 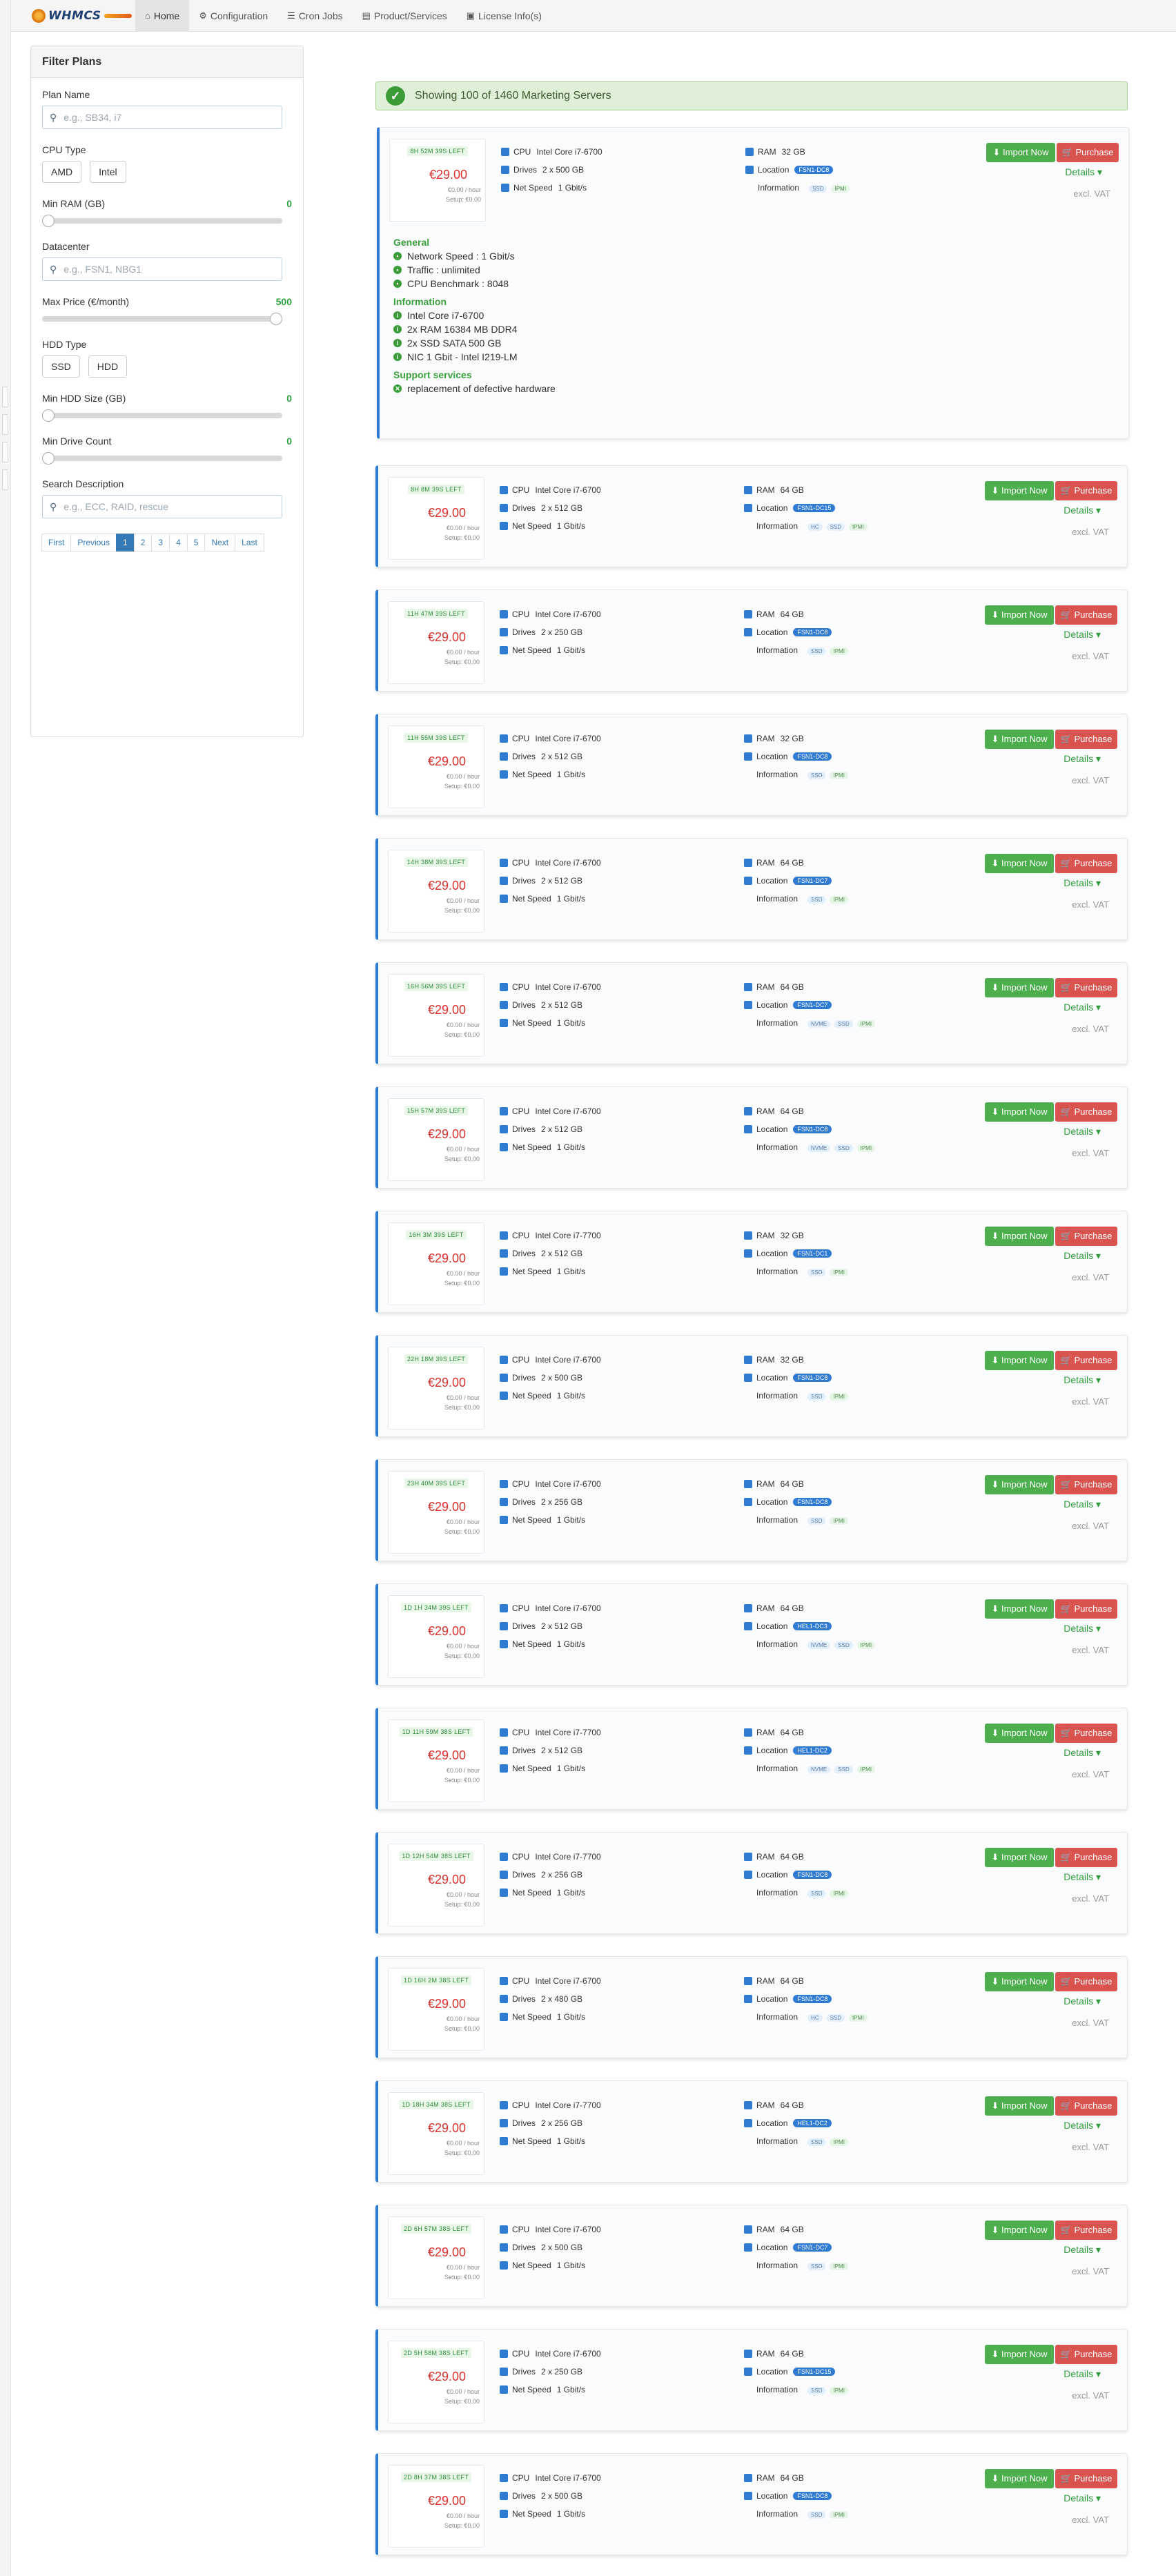 I want to click on ram-spec: RAM 32 GB, so click(x=775, y=152).